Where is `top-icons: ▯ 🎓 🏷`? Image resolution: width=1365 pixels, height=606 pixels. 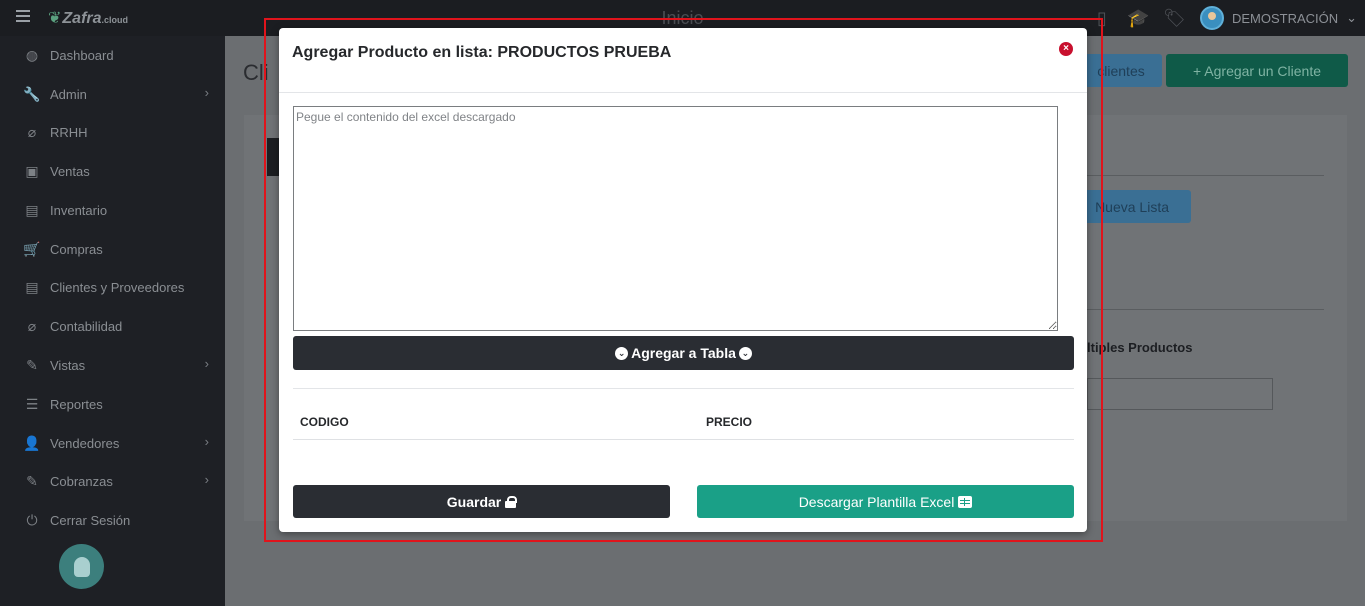
top-icons: ▯ 🎓 🏷 is located at coordinates (1138, 18).